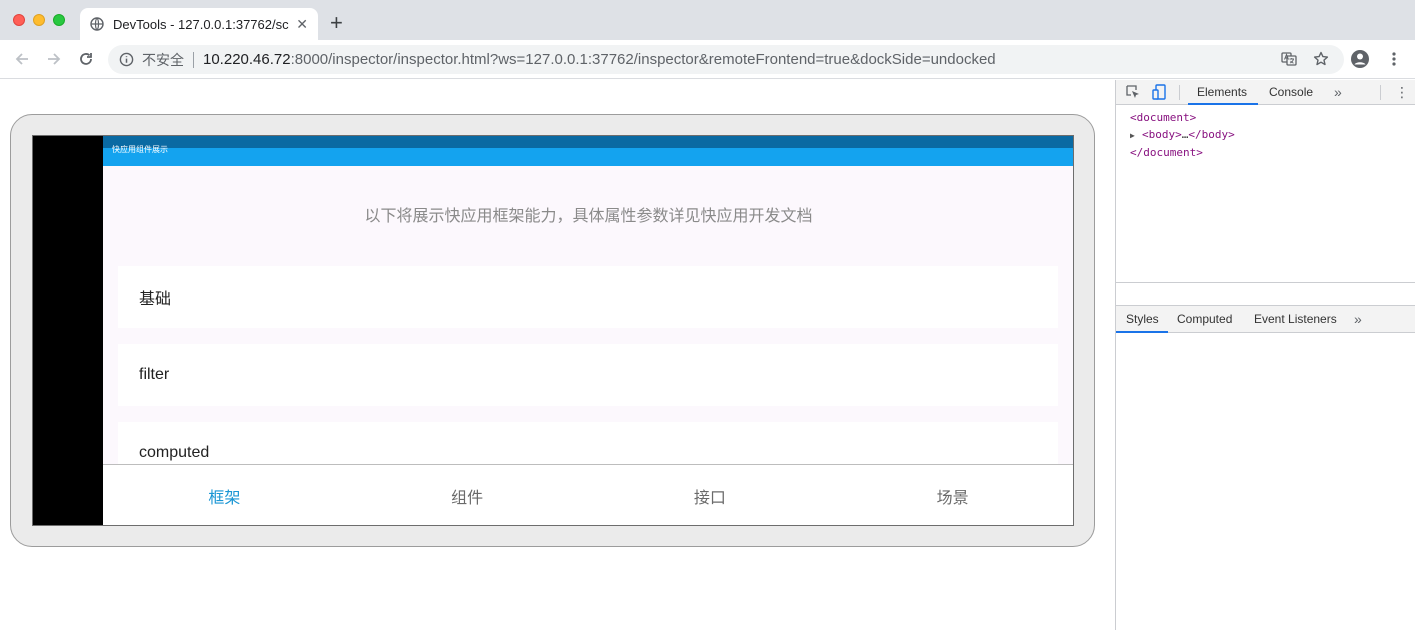 This screenshot has height=630, width=1415. What do you see at coordinates (1142, 319) in the screenshot?
I see `tab-styles: Styles` at bounding box center [1142, 319].